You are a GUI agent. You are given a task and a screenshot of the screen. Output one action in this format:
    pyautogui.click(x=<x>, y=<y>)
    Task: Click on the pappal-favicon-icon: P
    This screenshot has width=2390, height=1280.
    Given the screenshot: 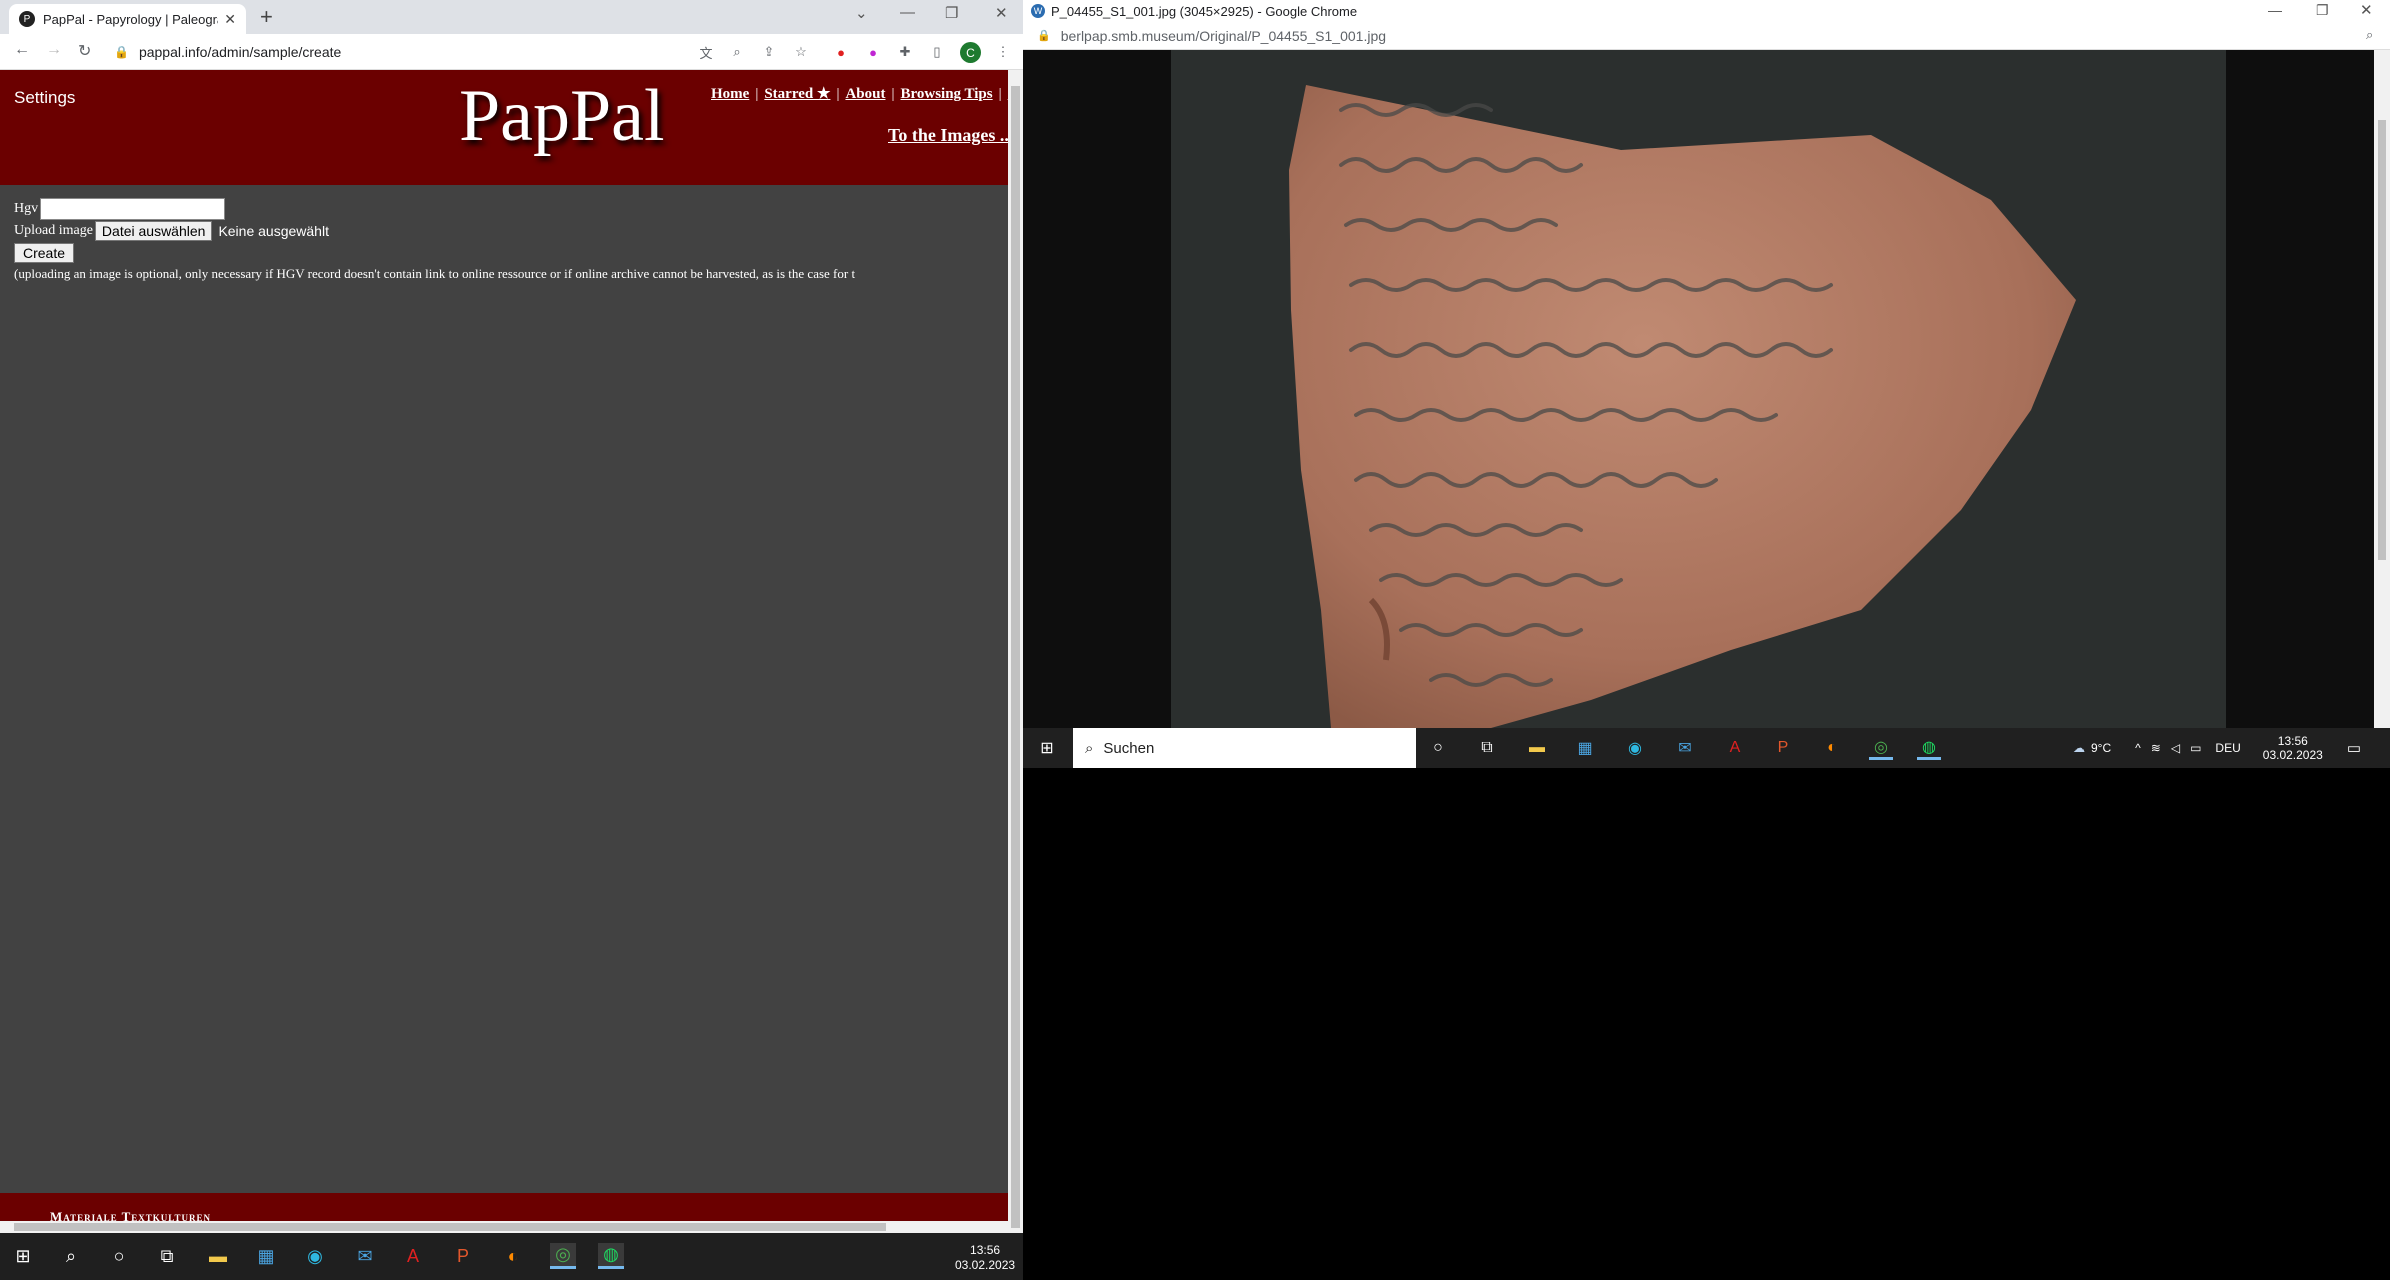 What is the action you would take?
    pyautogui.click(x=27, y=19)
    